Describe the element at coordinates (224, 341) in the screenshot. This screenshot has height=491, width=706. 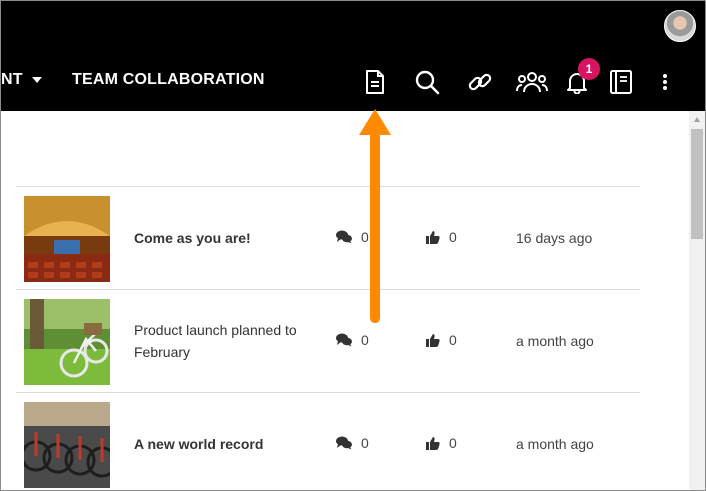
I see `post-title: Product launch planned to February` at that location.